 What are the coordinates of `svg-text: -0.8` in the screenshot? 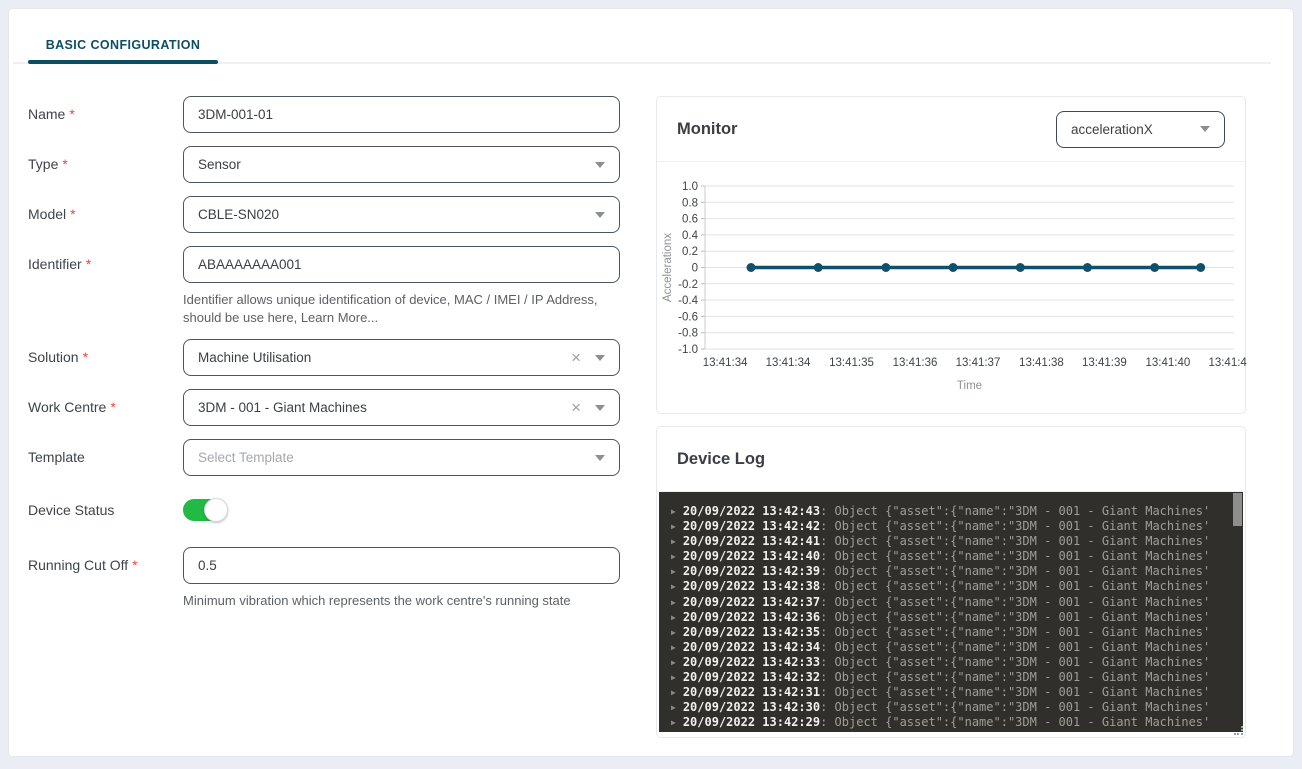 It's located at (688, 334).